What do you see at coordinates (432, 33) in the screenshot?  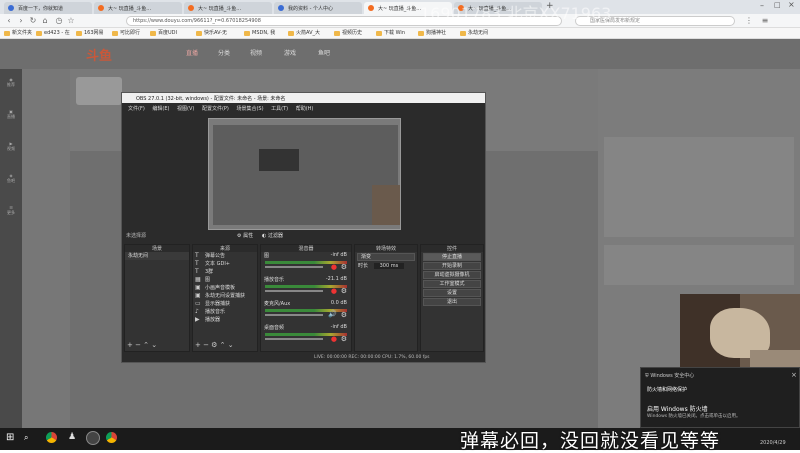 I see `bookmark-item: 狗播神社` at bounding box center [432, 33].